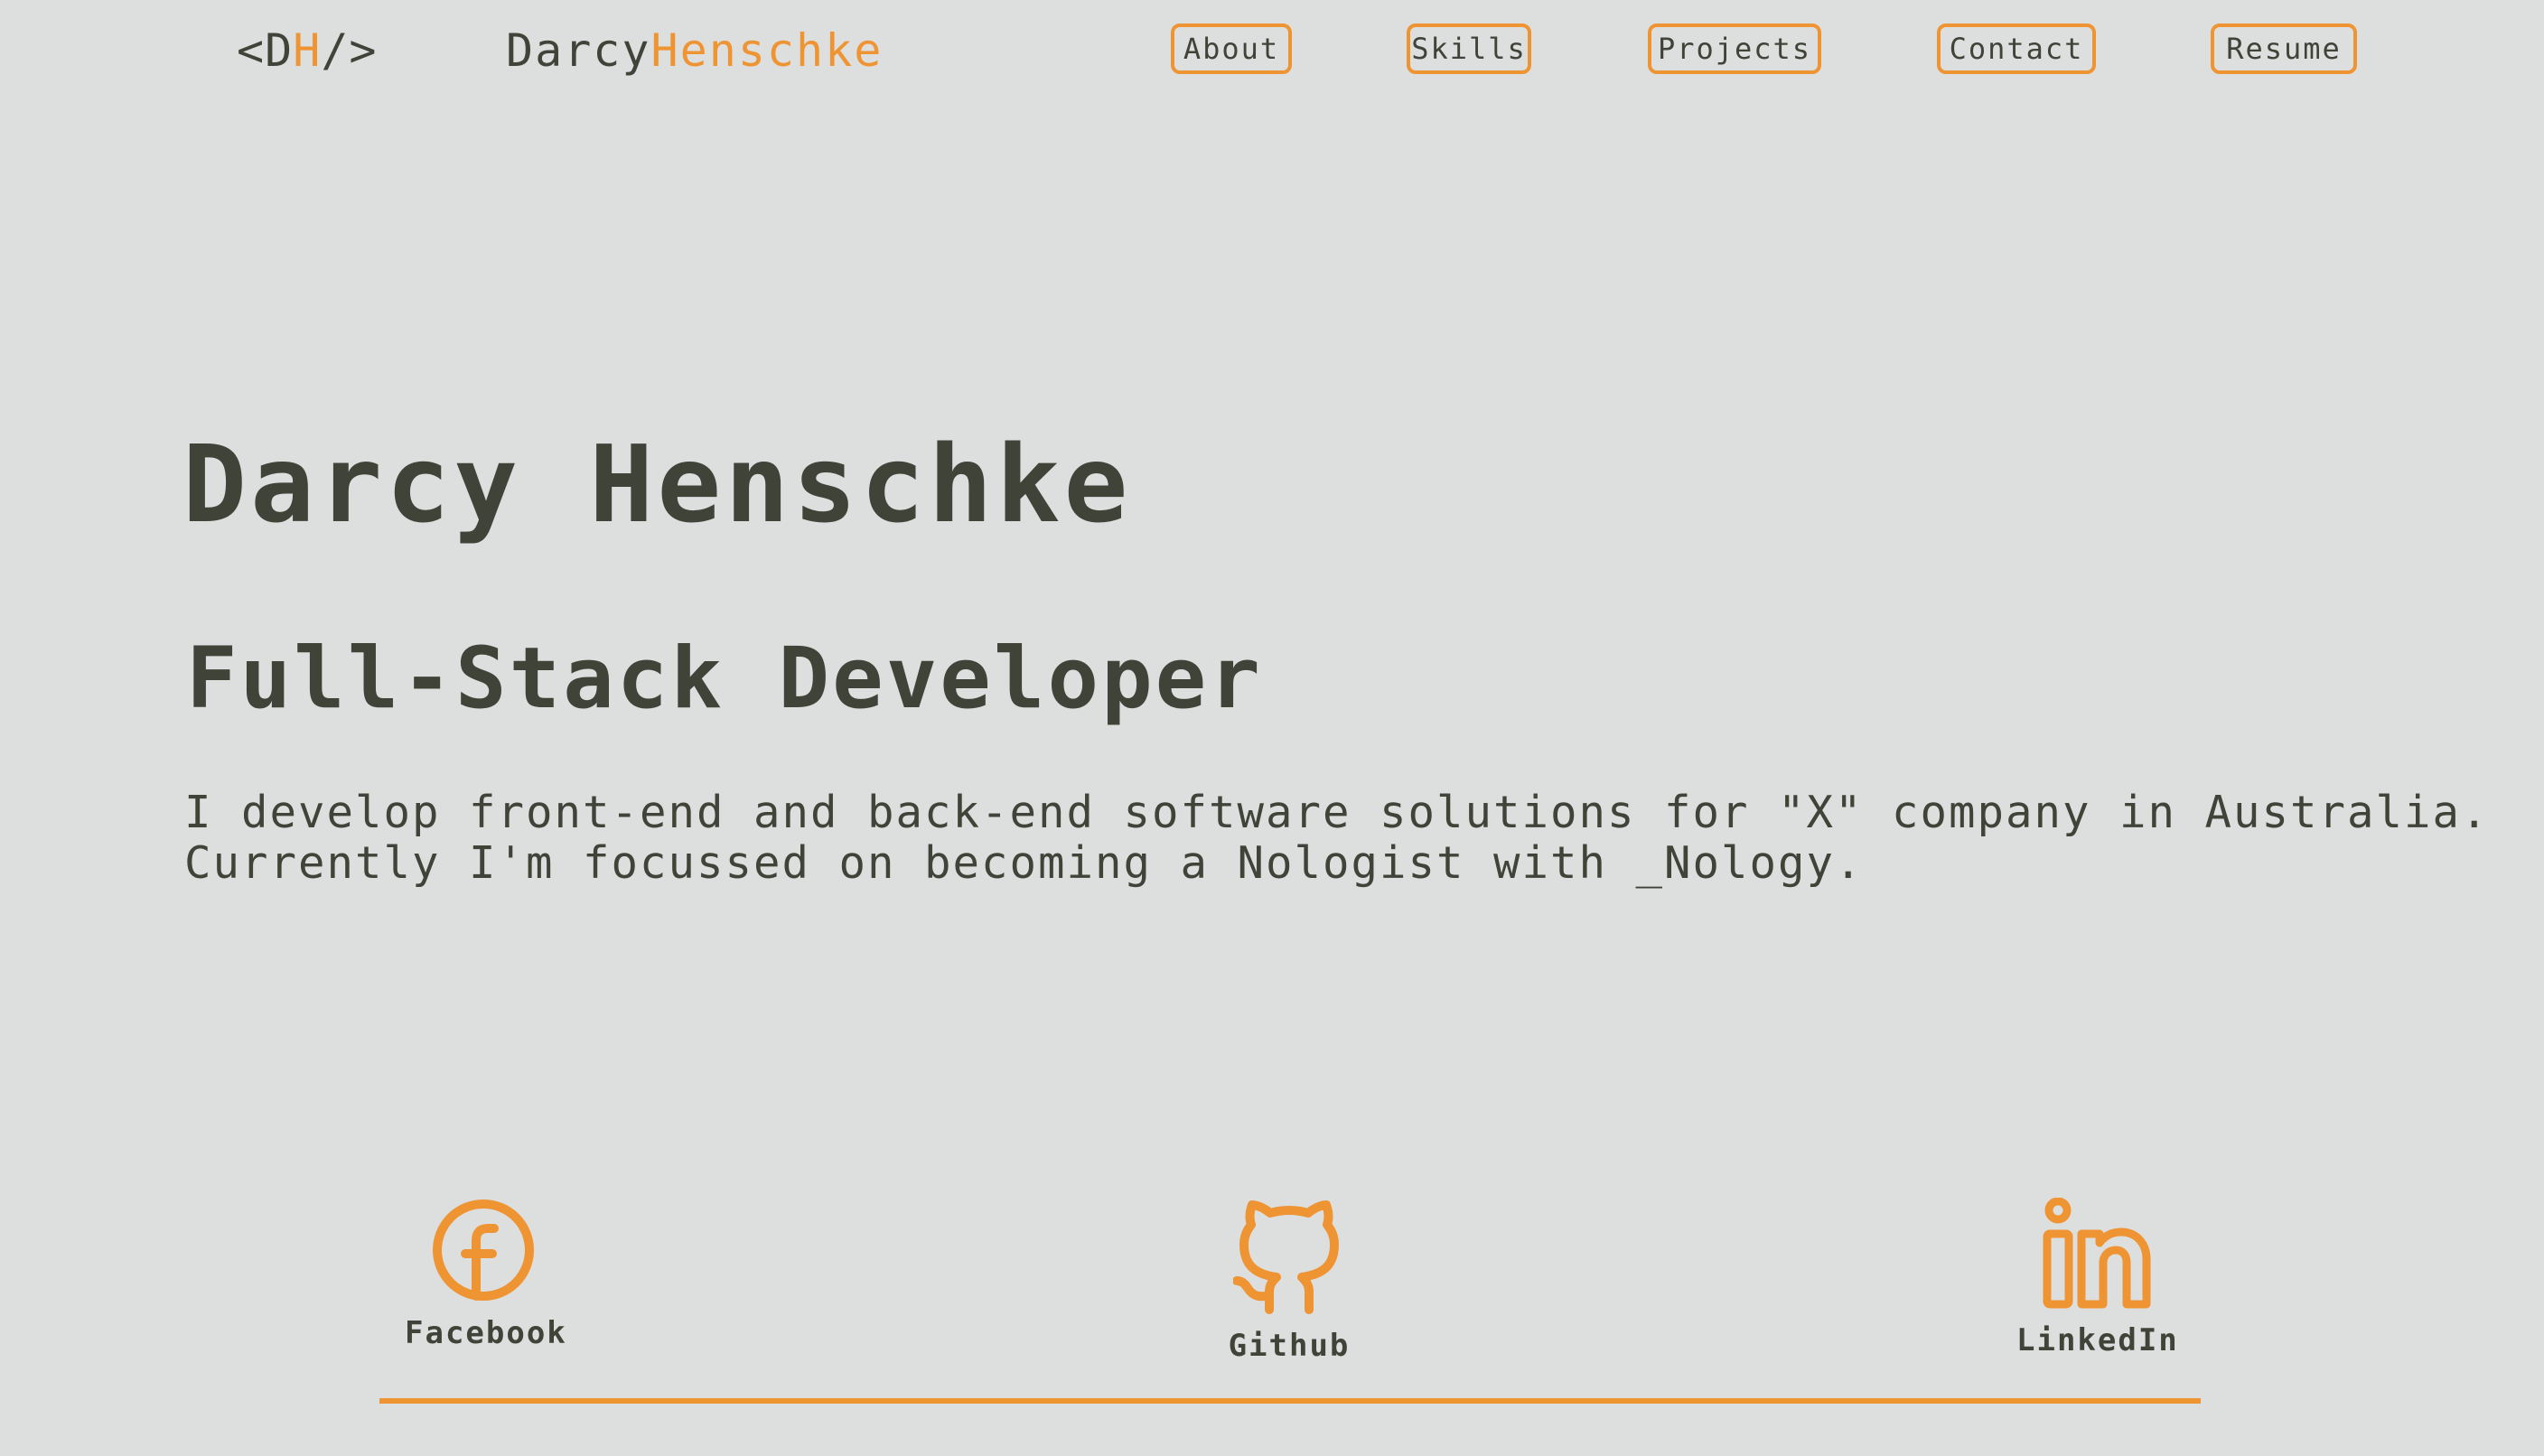  What do you see at coordinates (2016, 48) in the screenshot?
I see `nav-contact-button: Contact` at bounding box center [2016, 48].